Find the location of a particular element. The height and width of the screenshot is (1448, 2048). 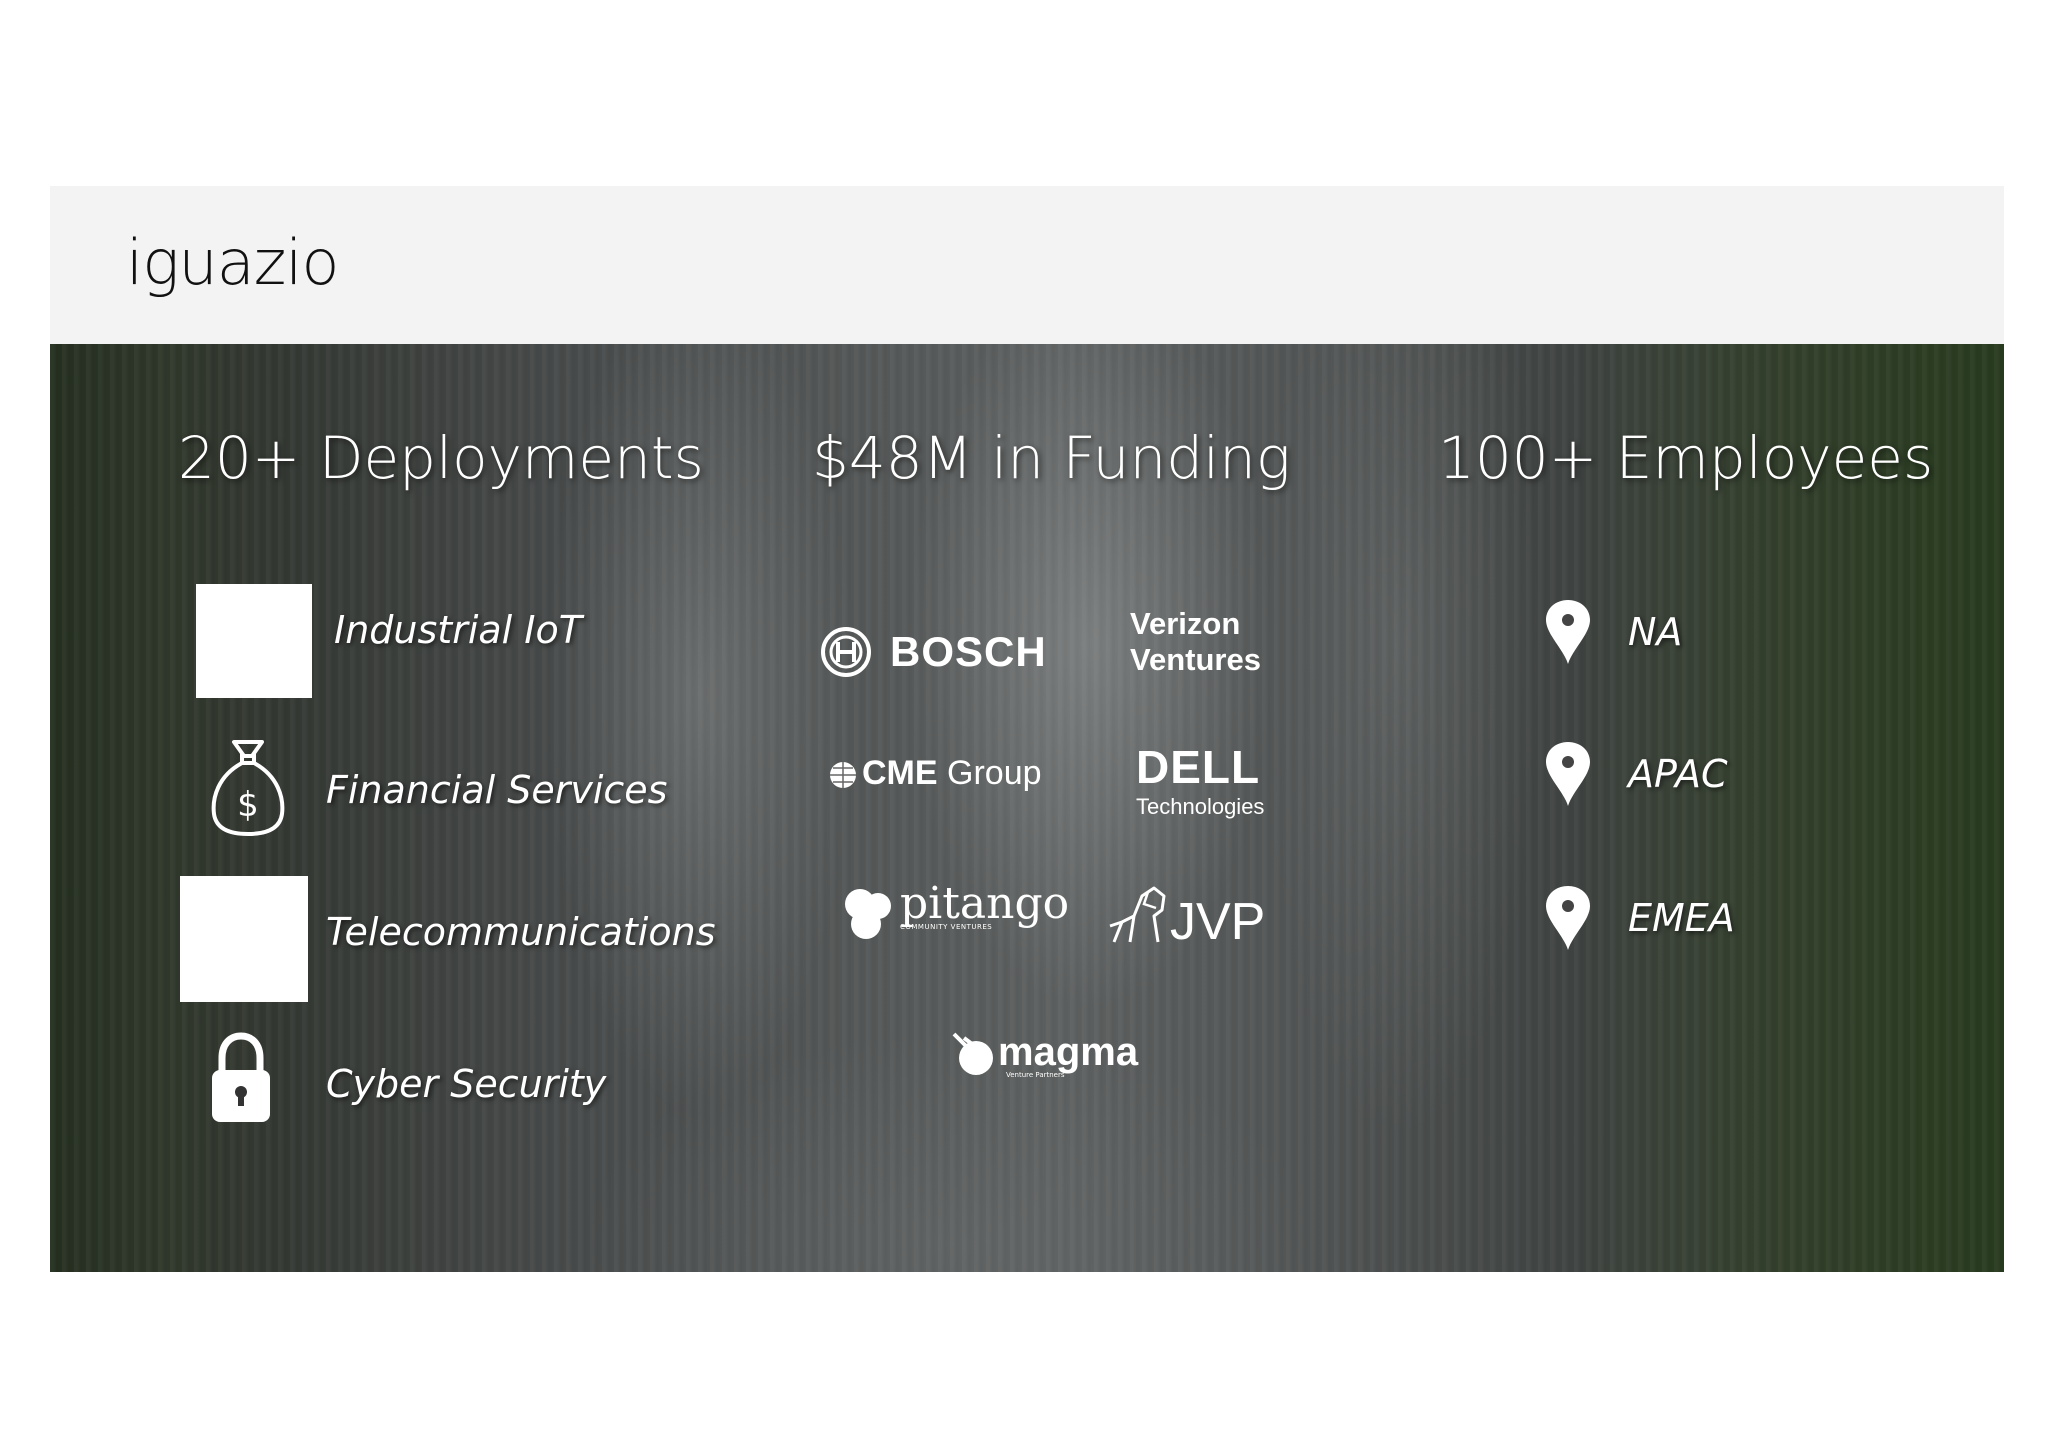

pitango-logo: pitango COMMUNITY VENTURES is located at coordinates (984, 904).